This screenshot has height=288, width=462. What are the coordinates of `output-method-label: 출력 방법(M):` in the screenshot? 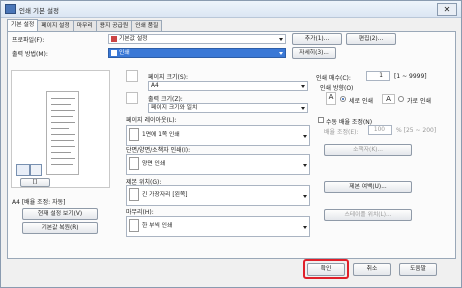 It's located at (30, 54).